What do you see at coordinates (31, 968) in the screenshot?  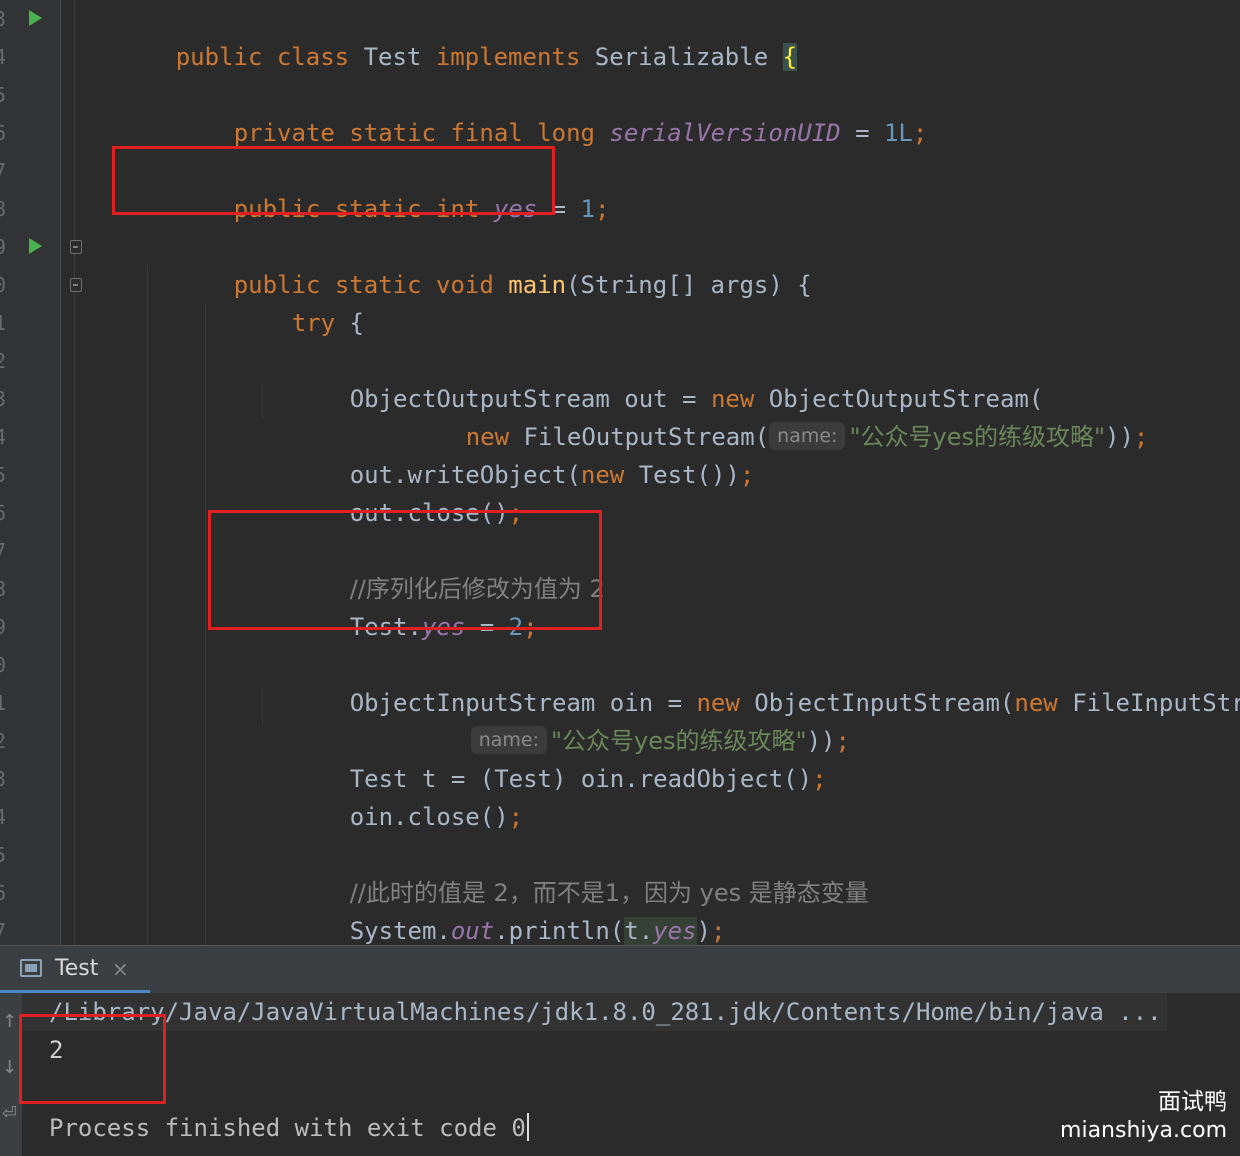 I see `console-icon` at bounding box center [31, 968].